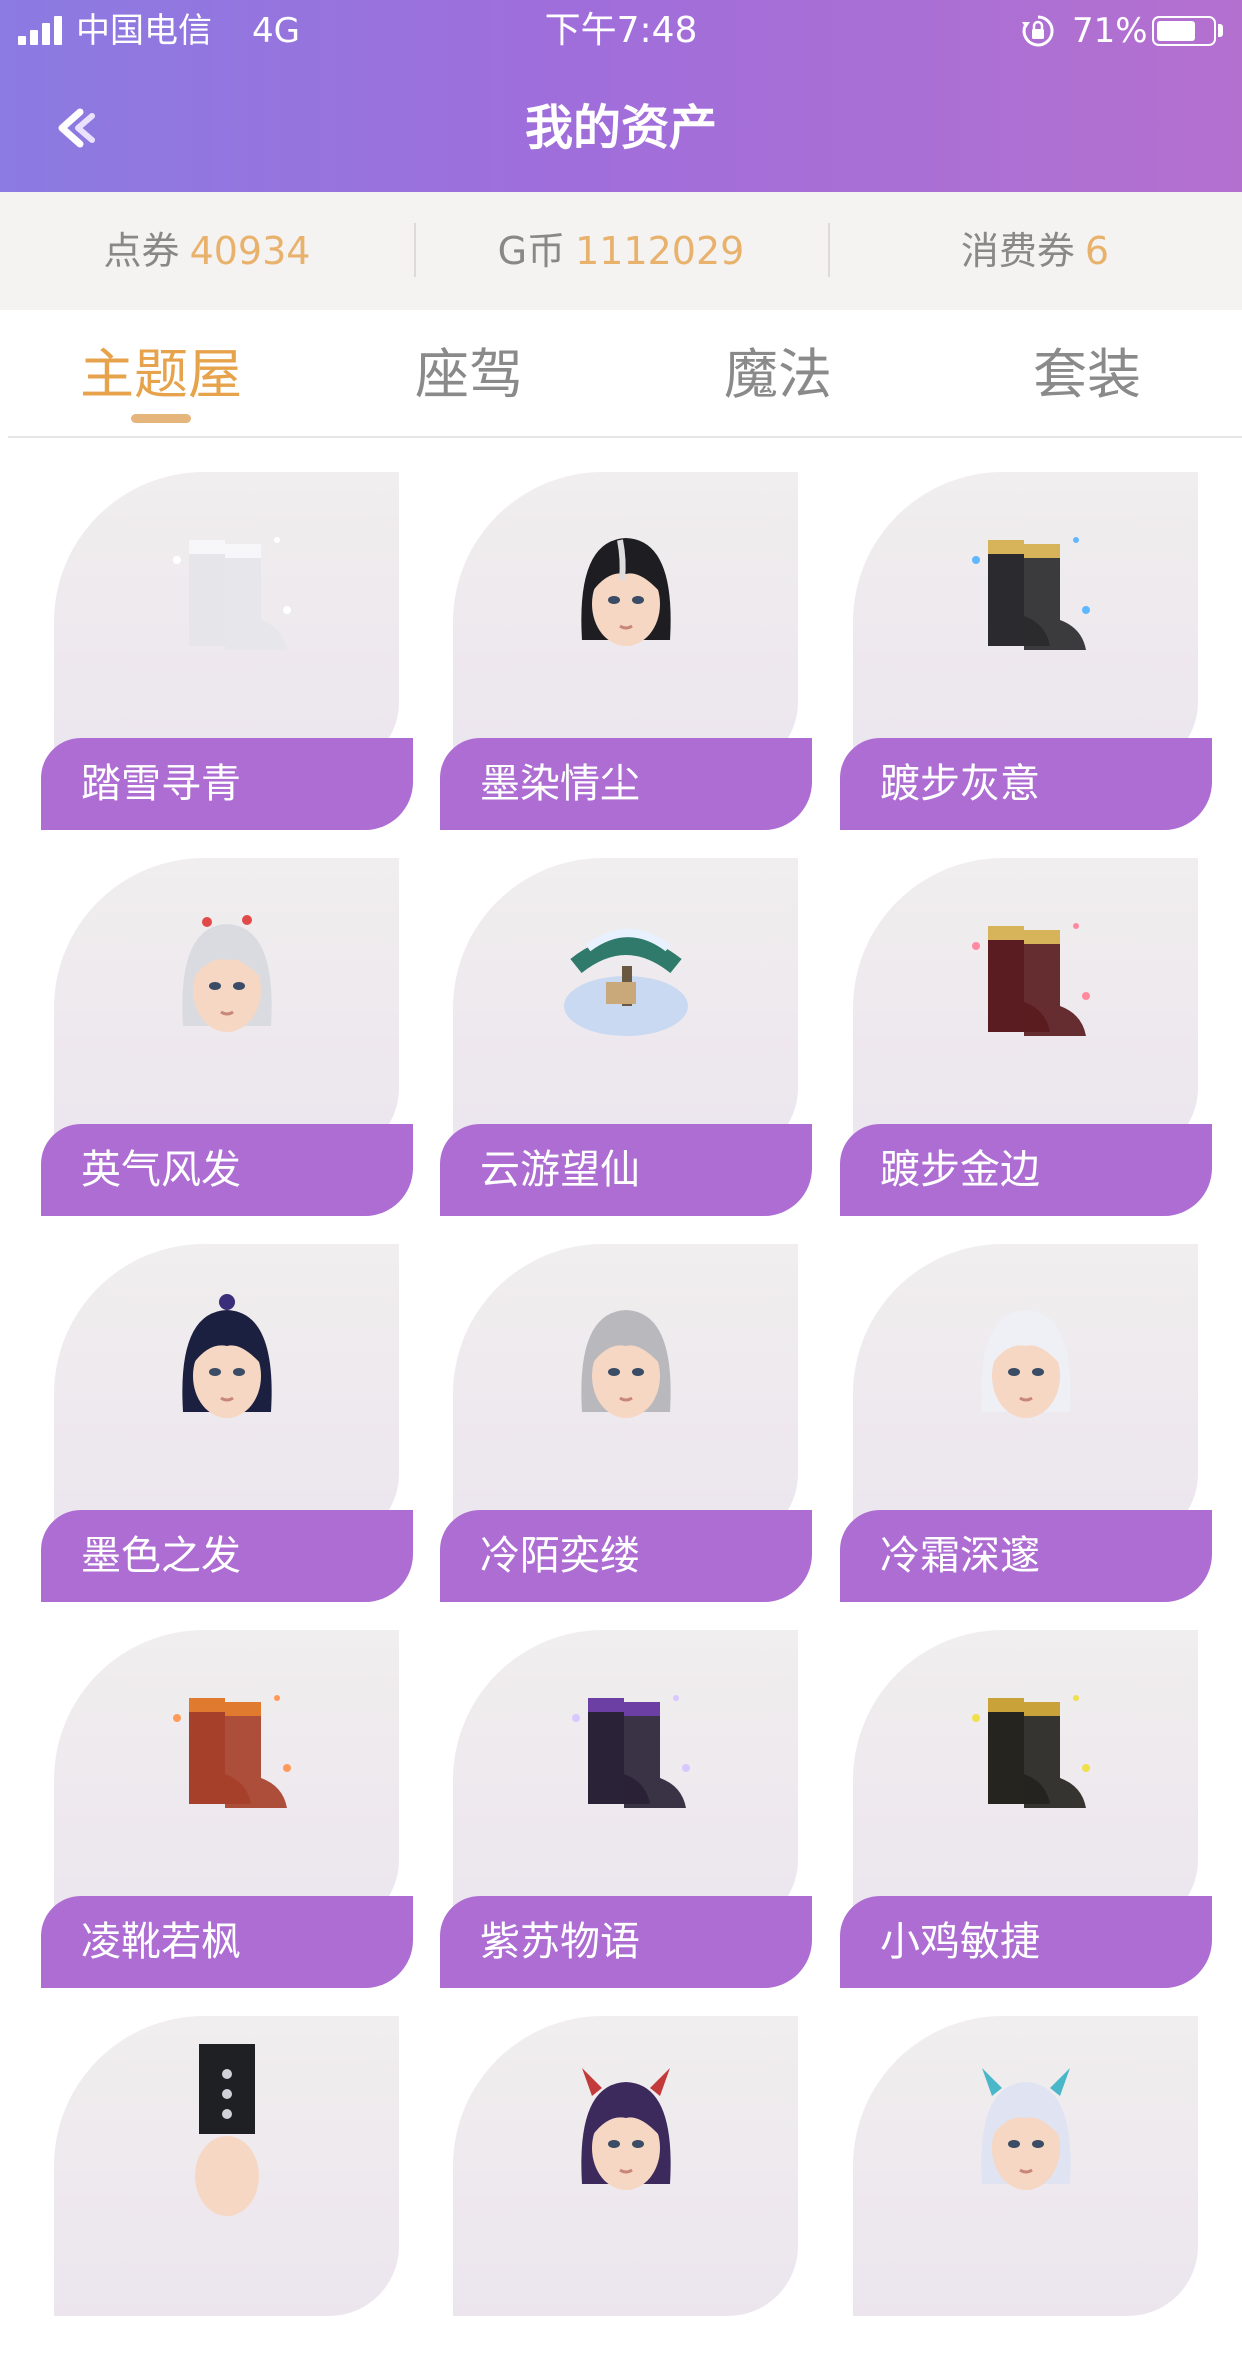  What do you see at coordinates (227, 1942) in the screenshot?
I see `card-label: 凌靴若枫` at bounding box center [227, 1942].